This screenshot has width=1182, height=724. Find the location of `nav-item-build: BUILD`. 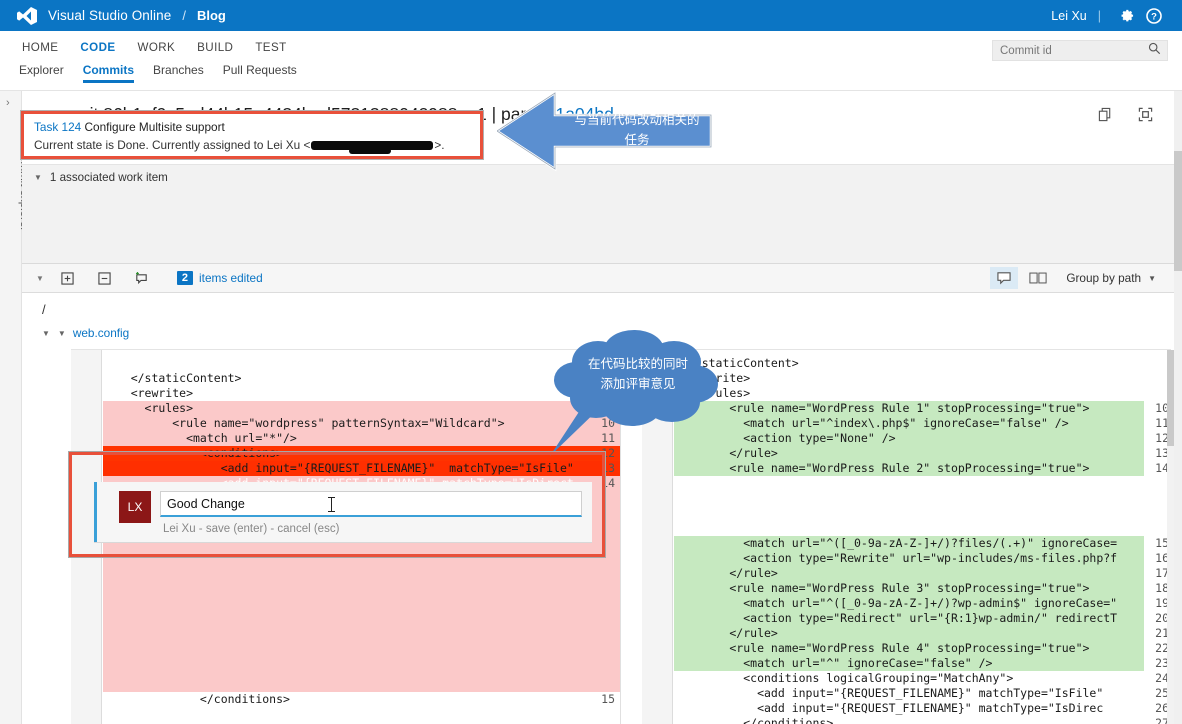

nav-item-build: BUILD is located at coordinates (215, 47).